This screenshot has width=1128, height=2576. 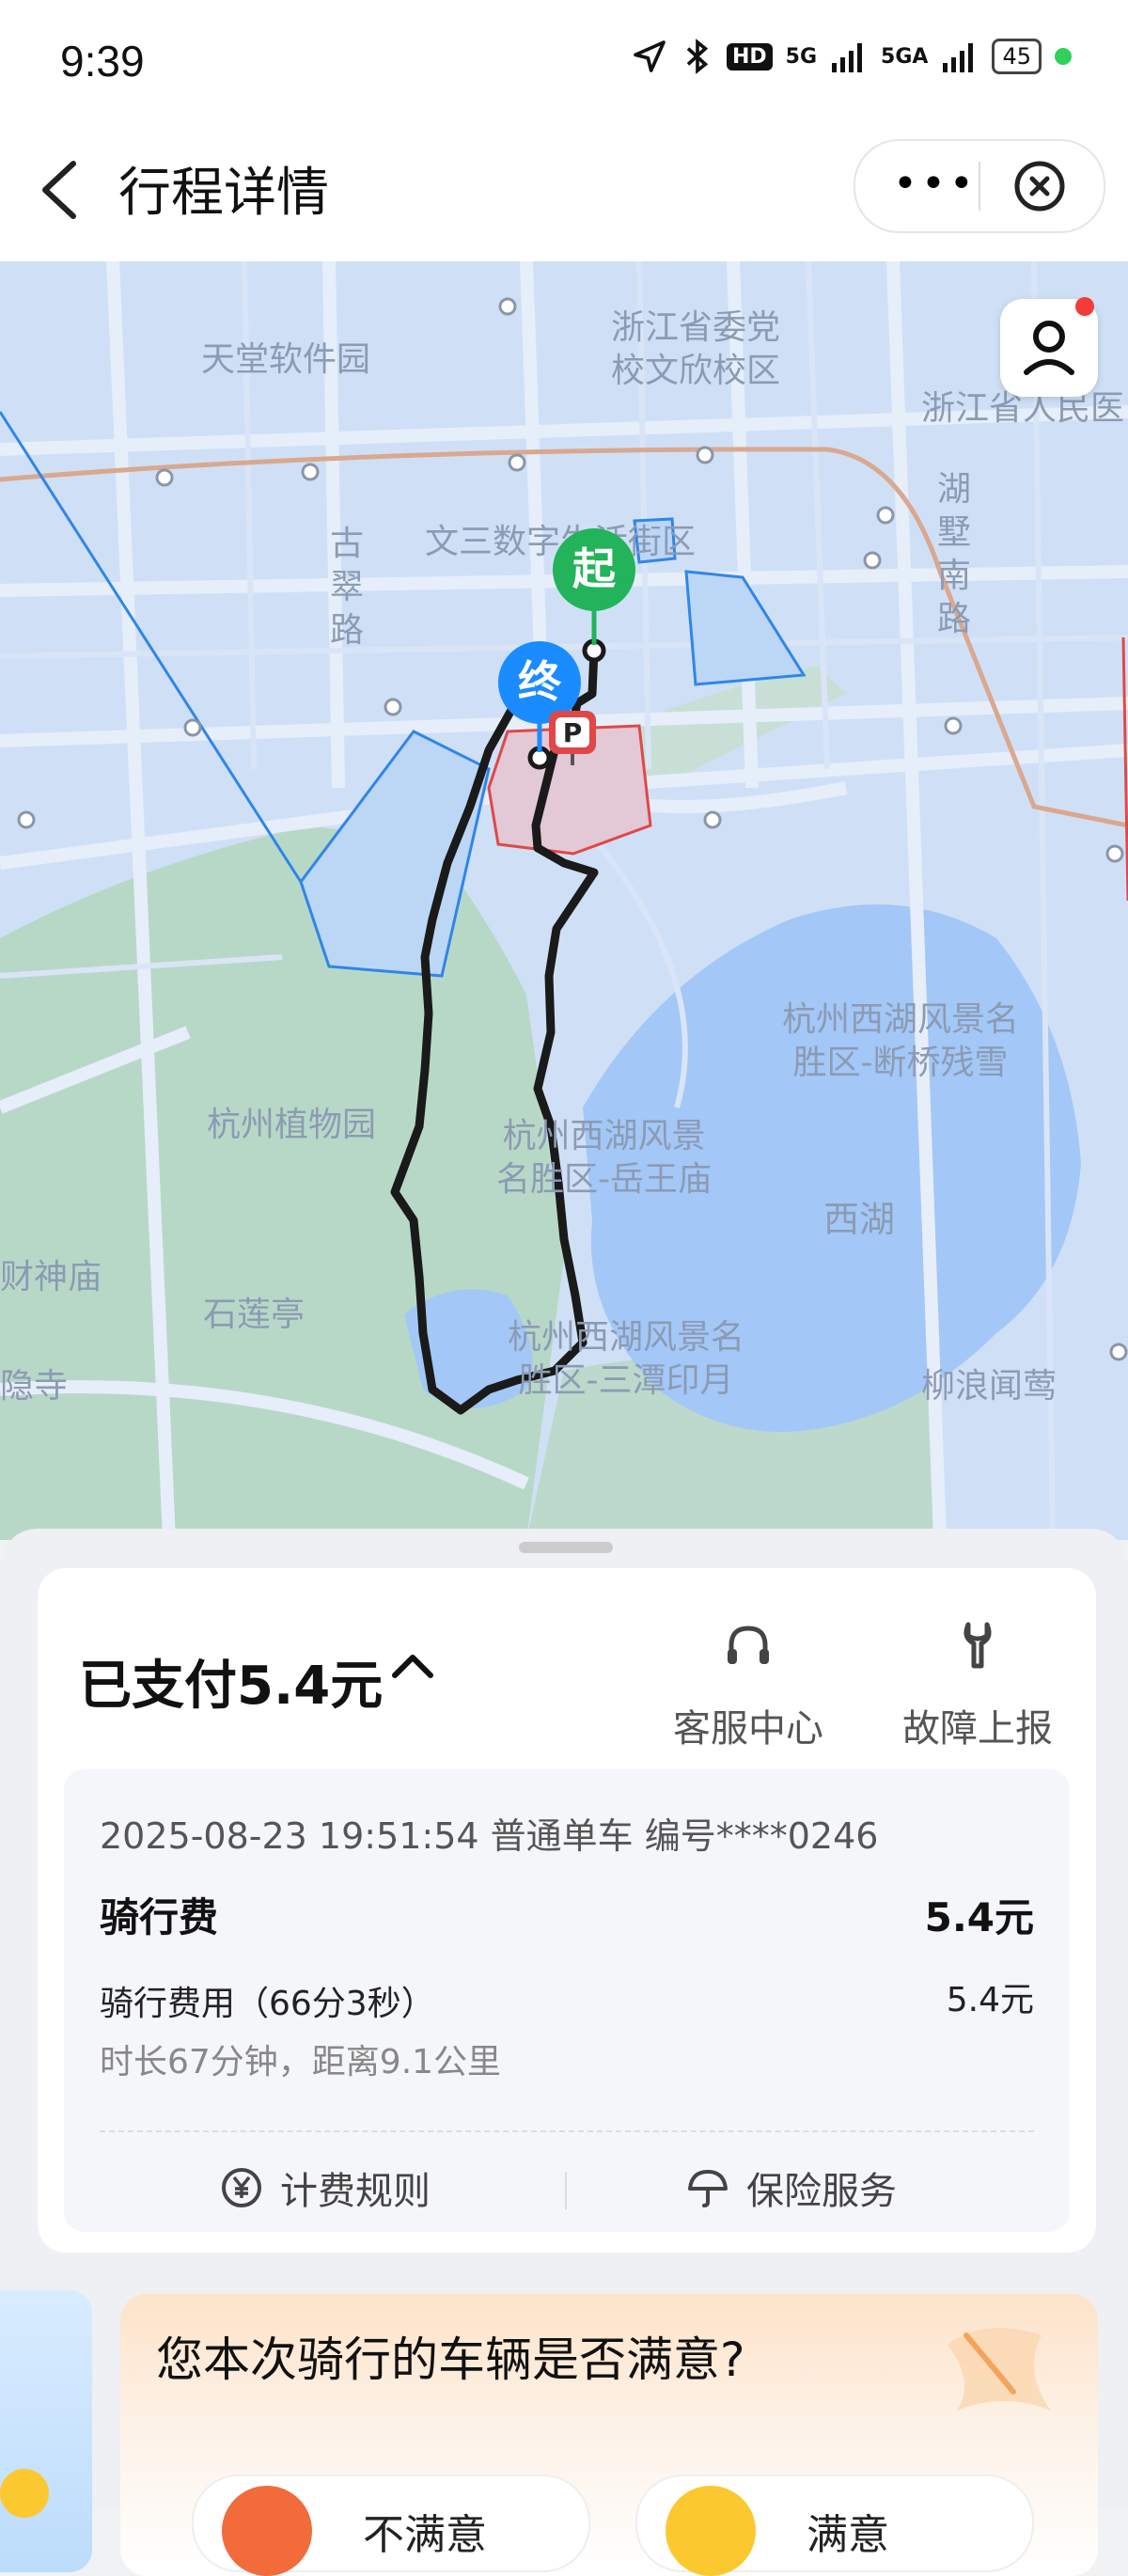 What do you see at coordinates (935, 185) in the screenshot?
I see `more-menu-button: •••` at bounding box center [935, 185].